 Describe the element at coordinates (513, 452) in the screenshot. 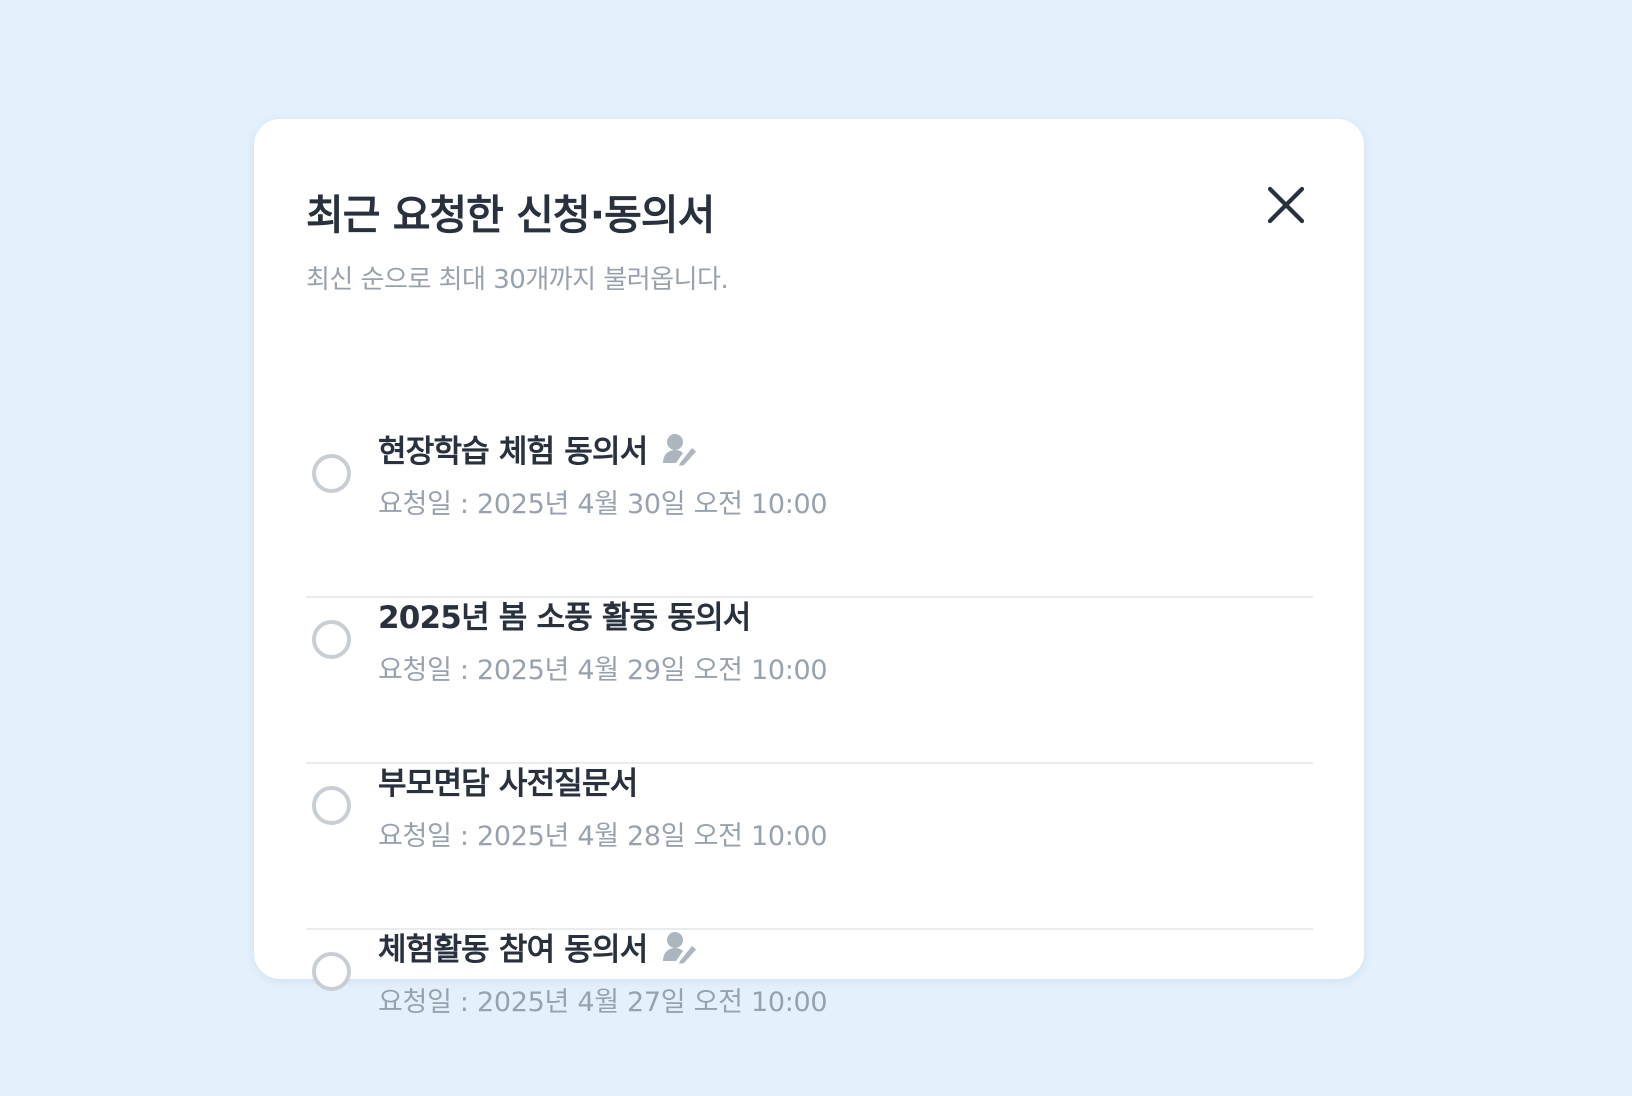

I see `item-title: 현장학습 체험 동의서` at that location.